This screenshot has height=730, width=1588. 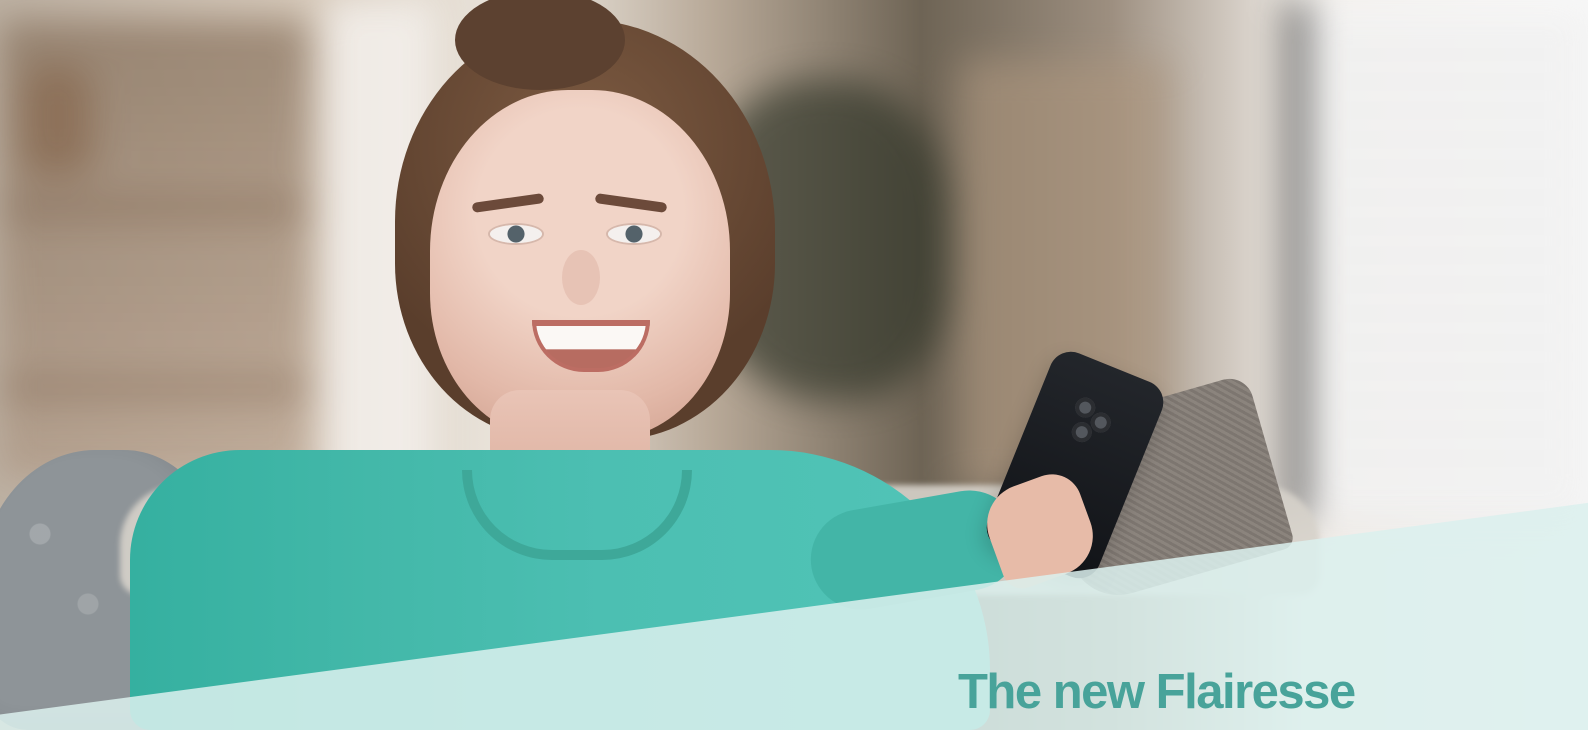 I want to click on window-blinds, so click(x=1449, y=260).